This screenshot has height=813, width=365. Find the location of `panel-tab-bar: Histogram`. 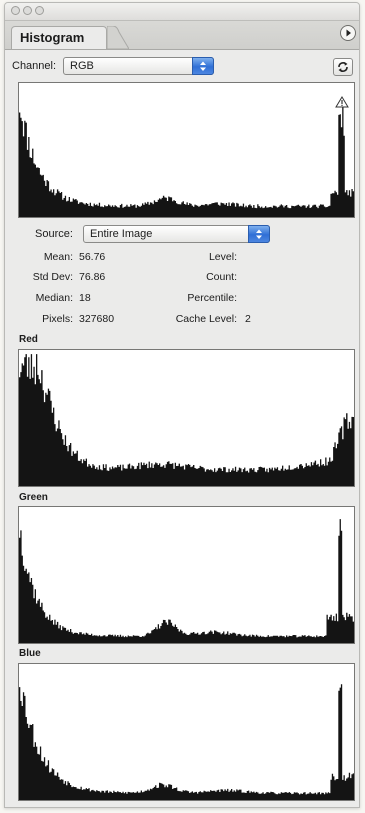

panel-tab-bar: Histogram is located at coordinates (182, 35).